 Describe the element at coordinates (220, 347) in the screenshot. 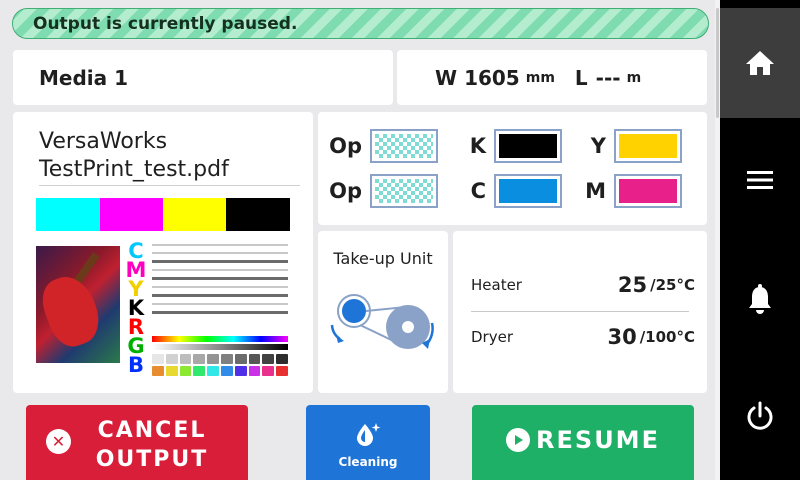

I see `thumb-gray-ramp` at that location.